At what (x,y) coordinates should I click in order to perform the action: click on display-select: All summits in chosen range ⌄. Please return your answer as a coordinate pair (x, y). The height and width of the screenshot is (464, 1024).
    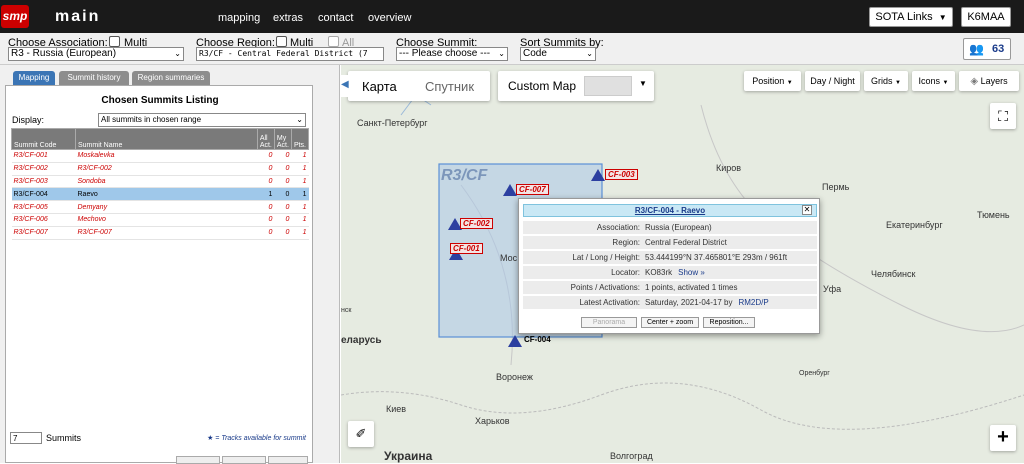
    Looking at the image, I should click on (202, 120).